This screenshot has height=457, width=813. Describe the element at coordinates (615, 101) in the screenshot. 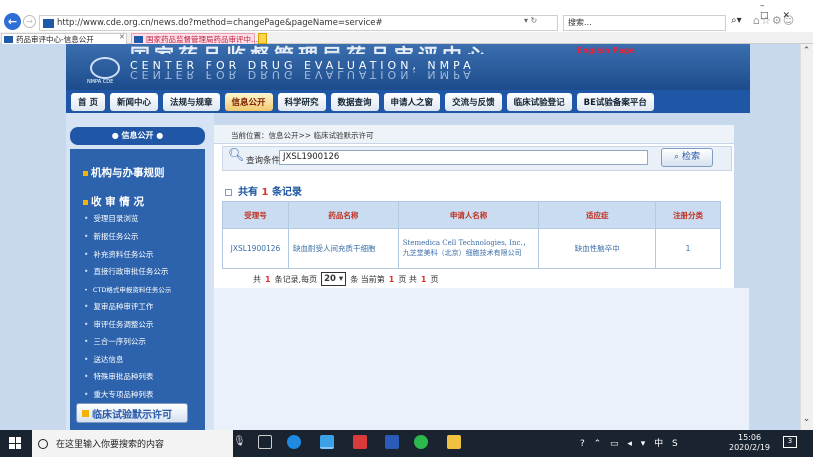

I see `nav-be-platform: BE试验备案平台` at that location.